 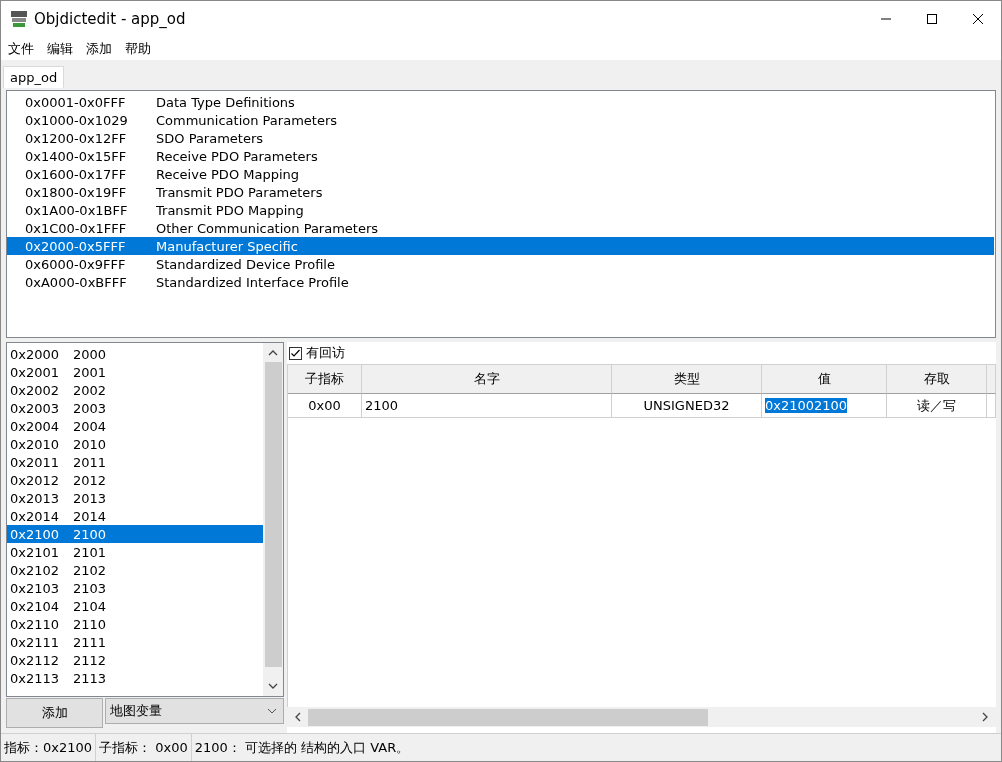 What do you see at coordinates (135, 678) in the screenshot?
I see `index-row: 0x2113 2113` at bounding box center [135, 678].